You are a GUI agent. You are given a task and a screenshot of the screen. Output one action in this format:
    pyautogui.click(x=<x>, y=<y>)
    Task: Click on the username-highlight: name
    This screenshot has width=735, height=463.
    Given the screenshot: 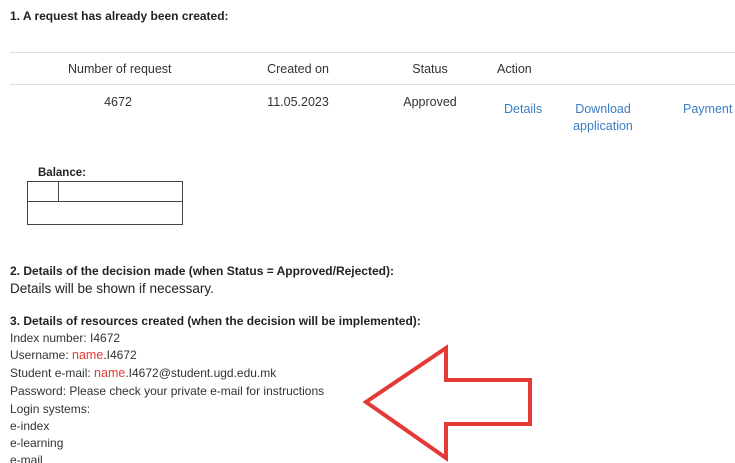 What is the action you would take?
    pyautogui.click(x=88, y=355)
    